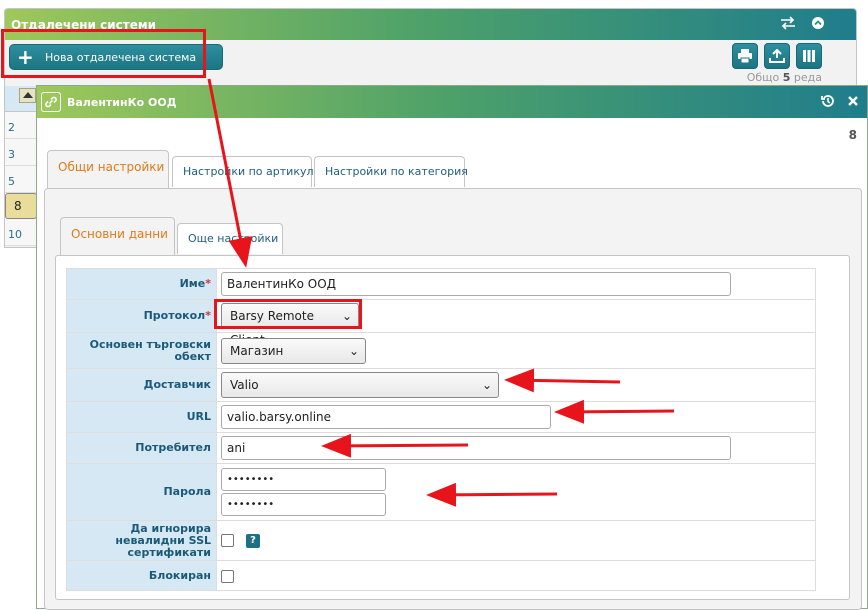 The height and width of the screenshot is (610, 868). What do you see at coordinates (27, 95) in the screenshot?
I see `sort-up-icon` at bounding box center [27, 95].